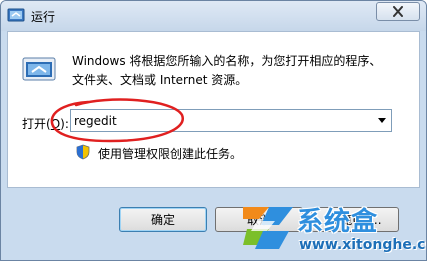  I want to click on open-input, so click(221, 120).